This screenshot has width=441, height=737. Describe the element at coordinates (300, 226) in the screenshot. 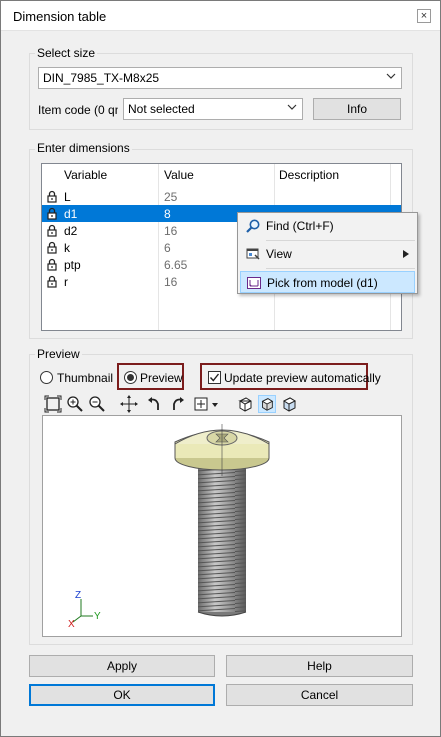

I see `menu-item-find-label: Find (Ctrl+F)` at that location.